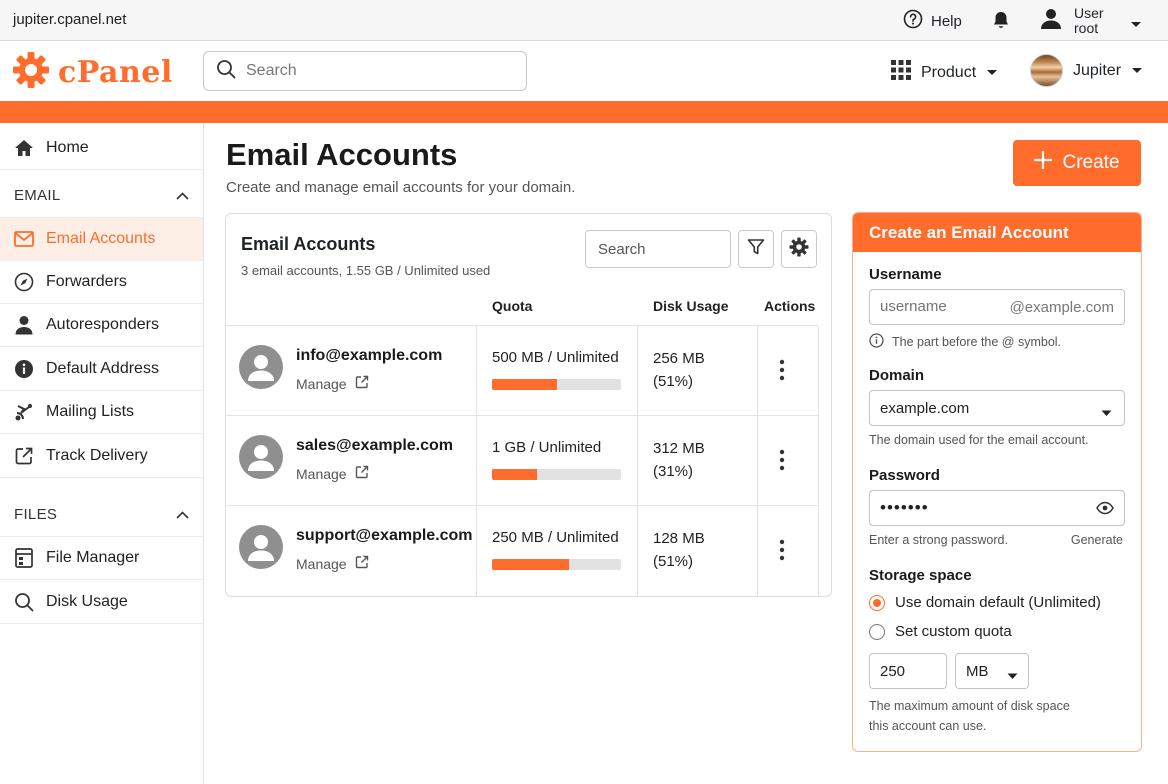 The height and width of the screenshot is (784, 1168). Describe the element at coordinates (376, 71) in the screenshot. I see `global-search-input` at that location.